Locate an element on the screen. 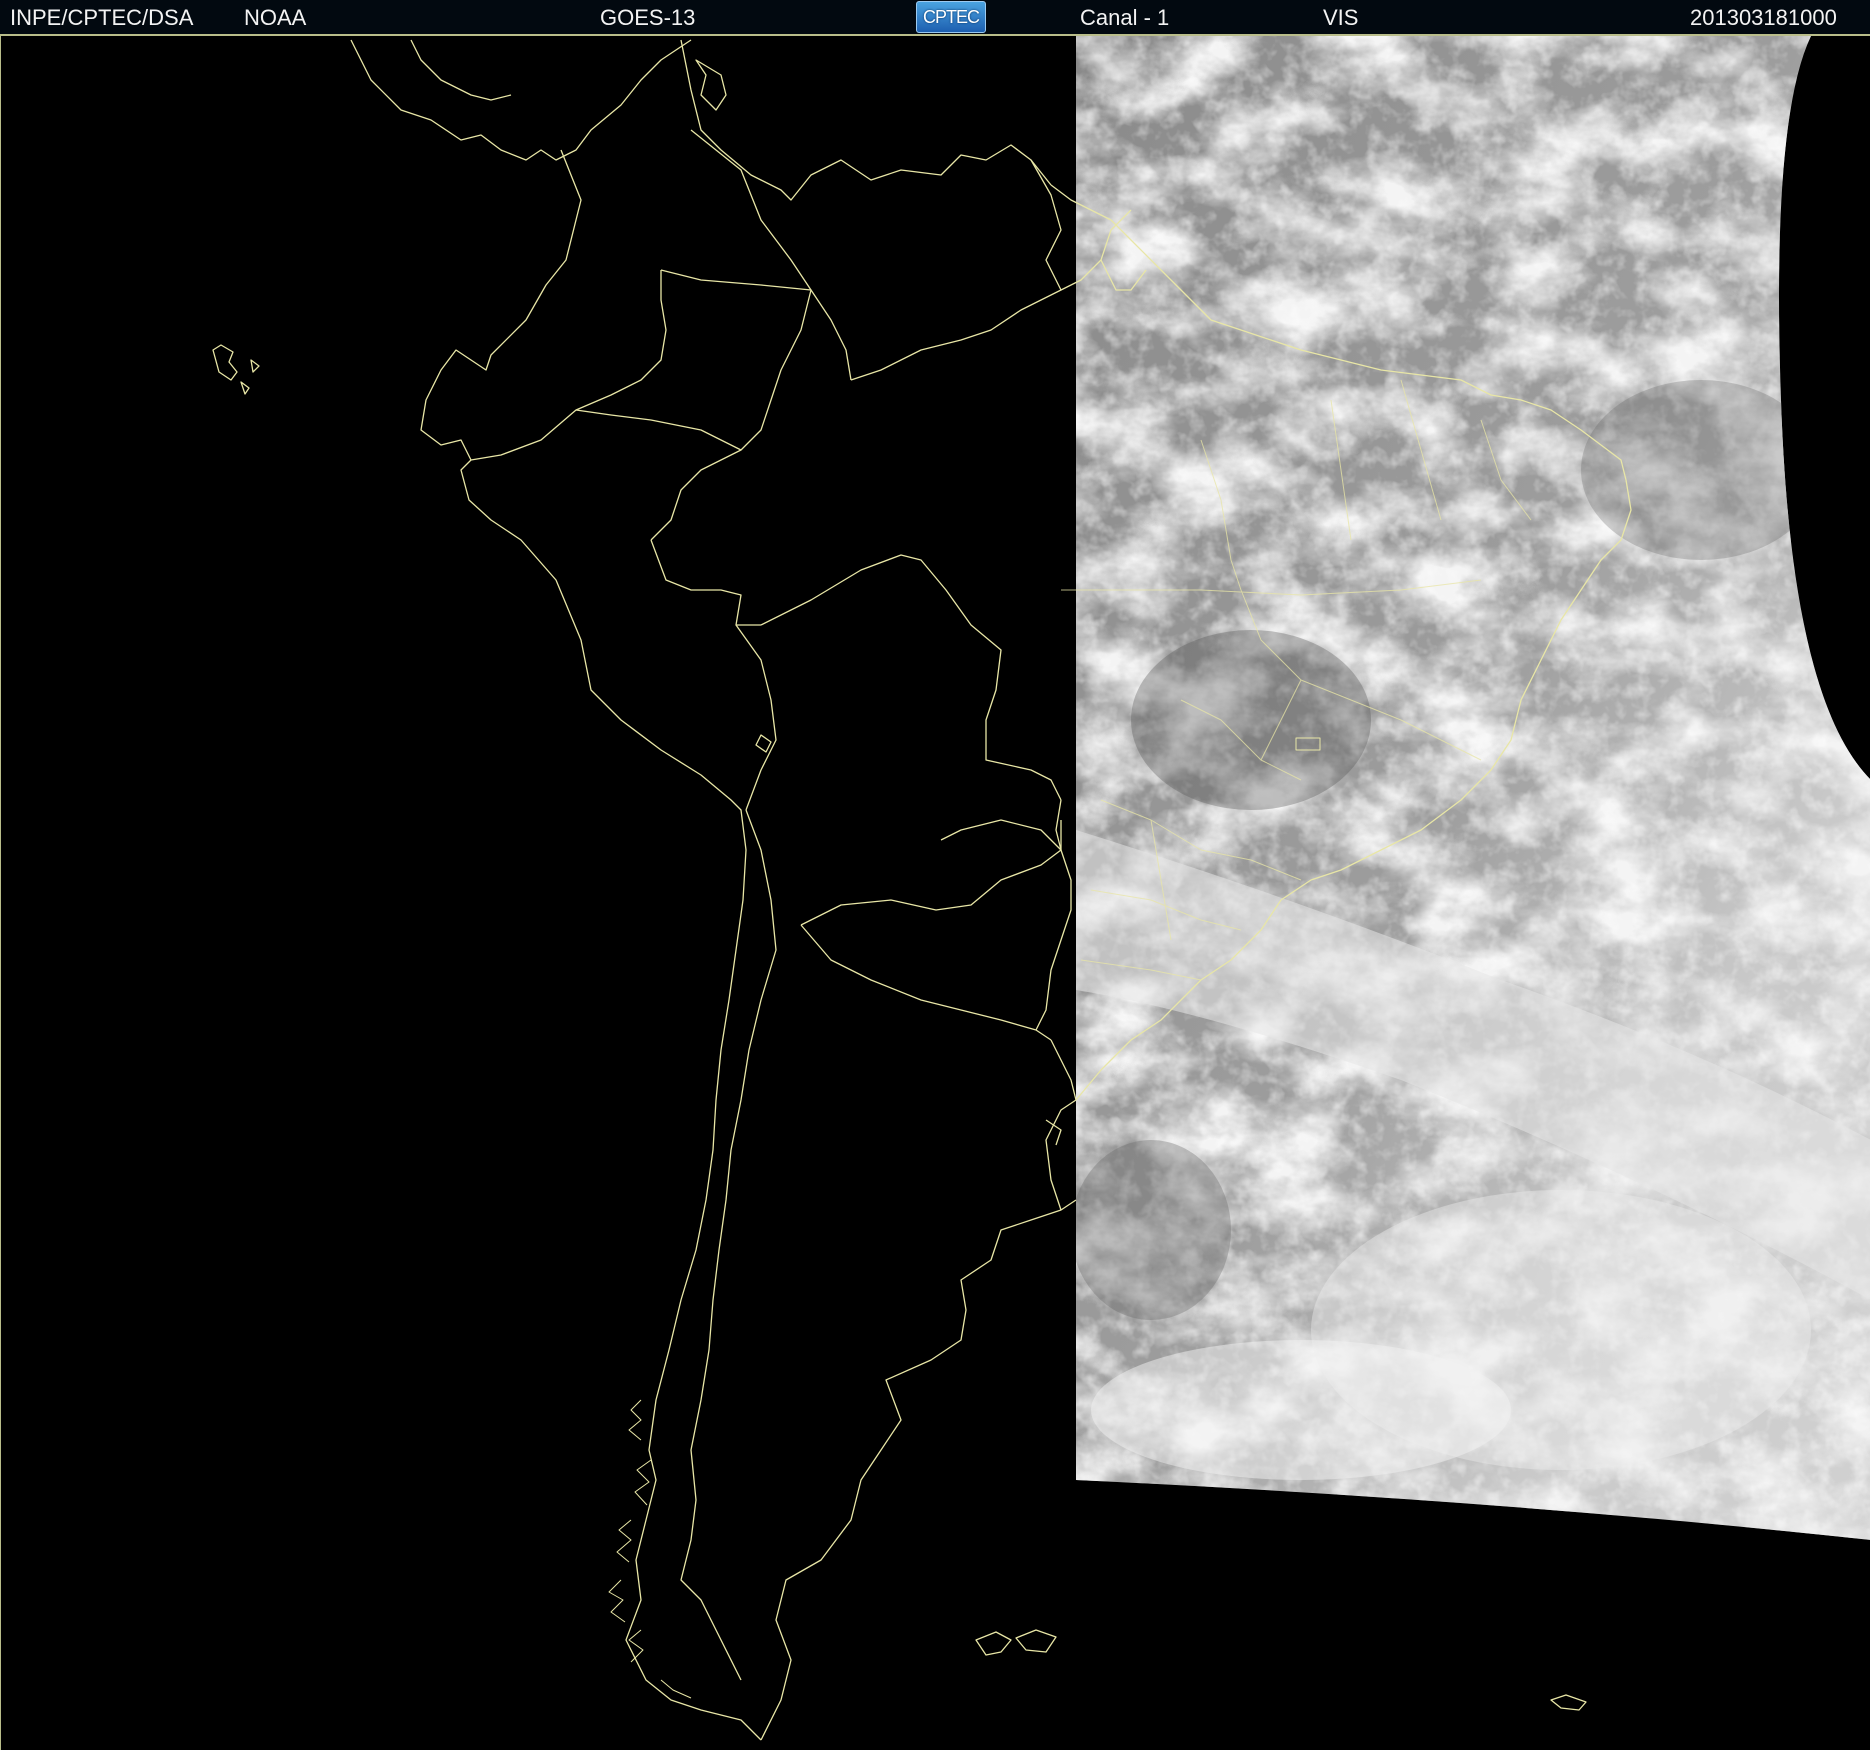 The width and height of the screenshot is (1870, 1750). border-ecuador-peru is located at coordinates (568, 365).